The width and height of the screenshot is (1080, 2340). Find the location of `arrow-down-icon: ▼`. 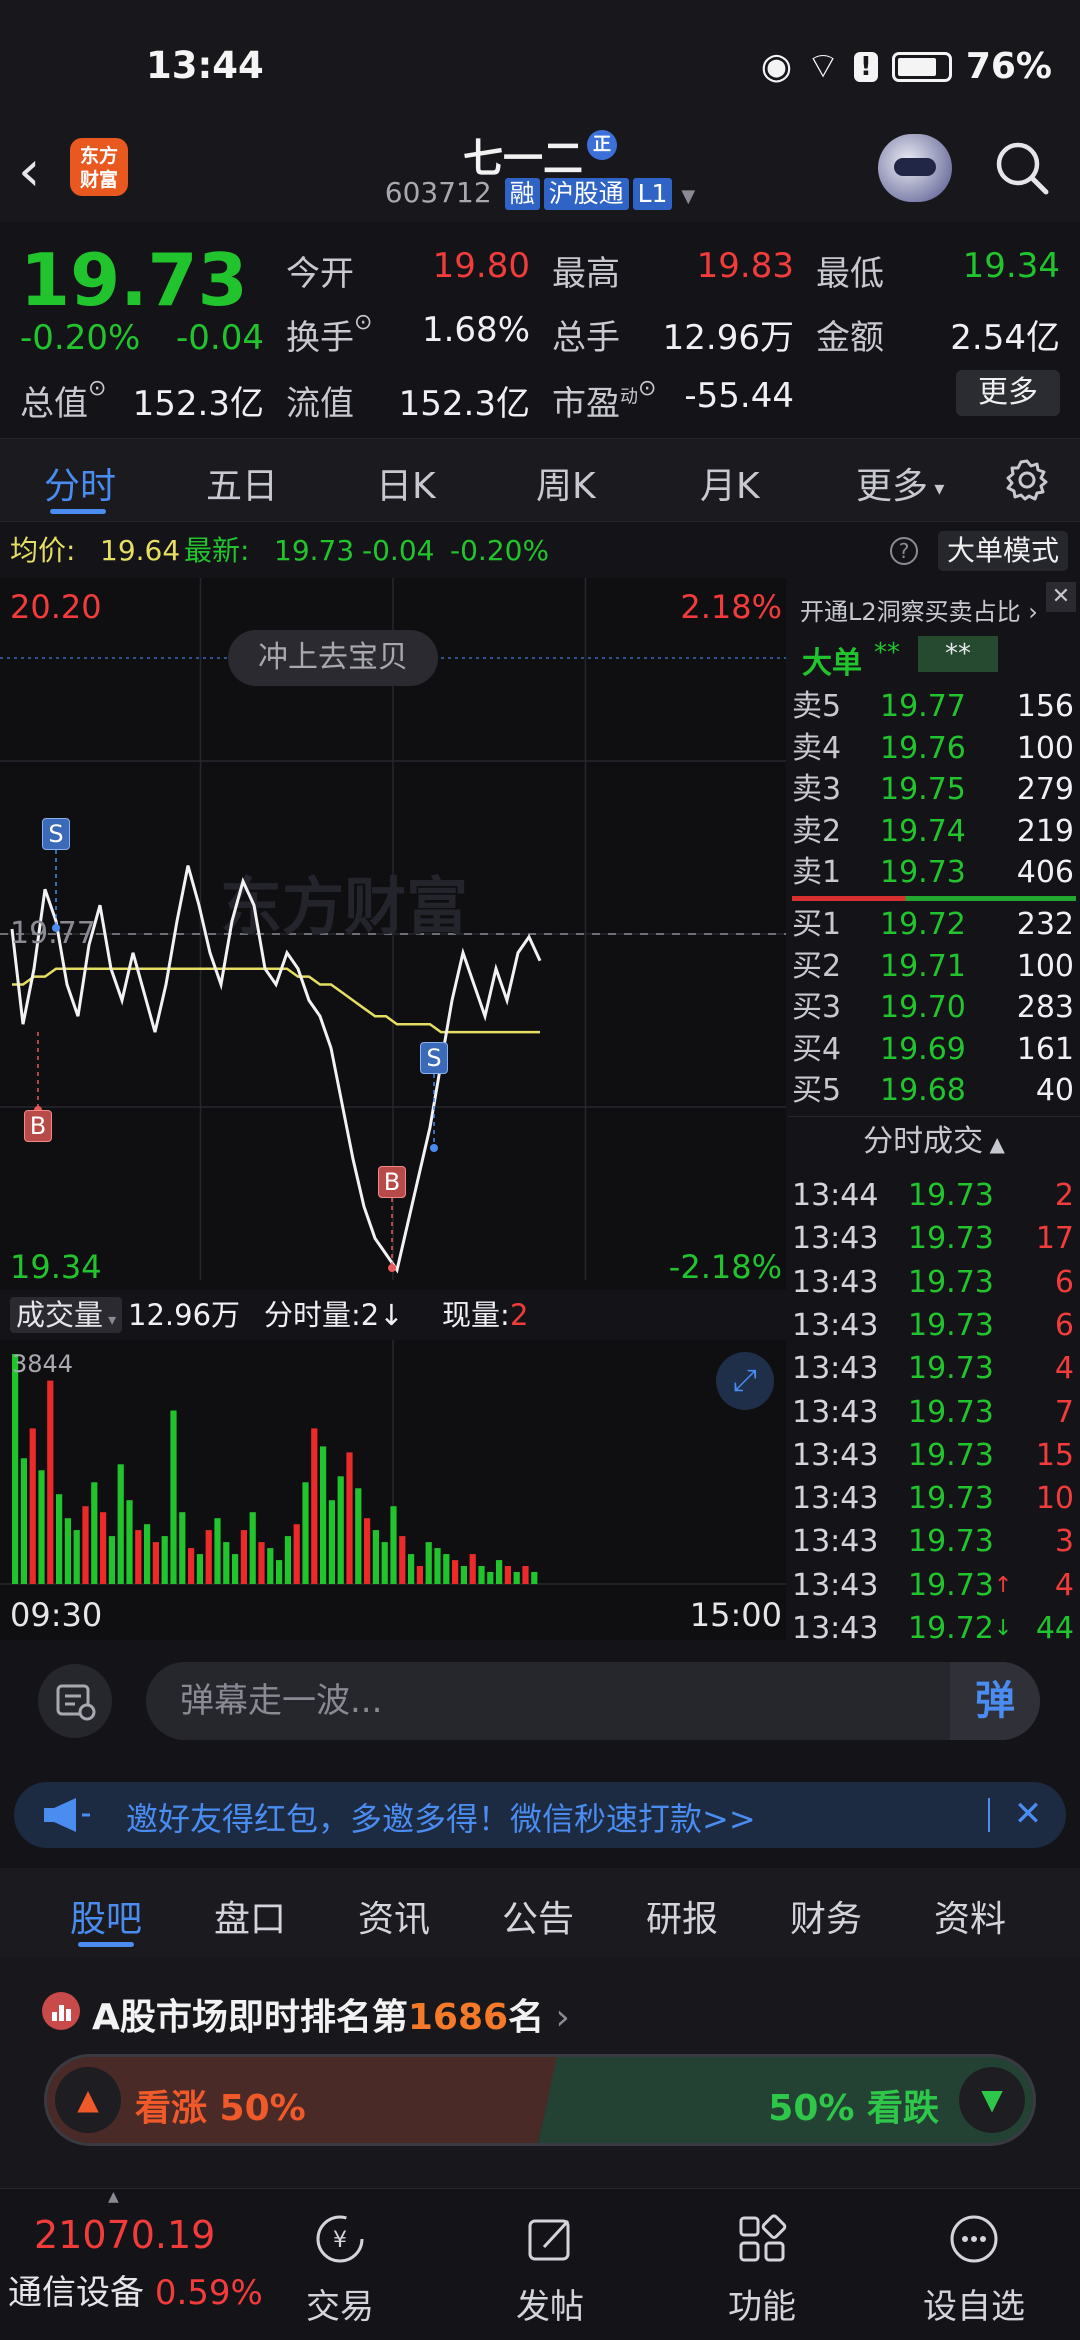

arrow-down-icon: ▼ is located at coordinates (992, 2100).